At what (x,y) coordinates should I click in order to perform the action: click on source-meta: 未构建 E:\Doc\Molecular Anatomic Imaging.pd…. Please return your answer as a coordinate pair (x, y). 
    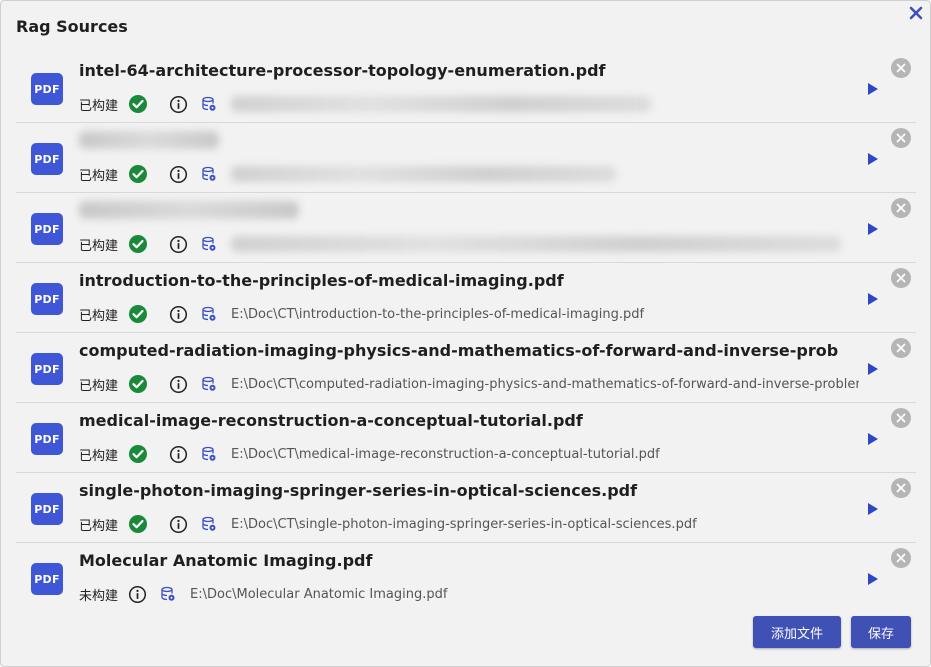
    Looking at the image, I should click on (469, 594).